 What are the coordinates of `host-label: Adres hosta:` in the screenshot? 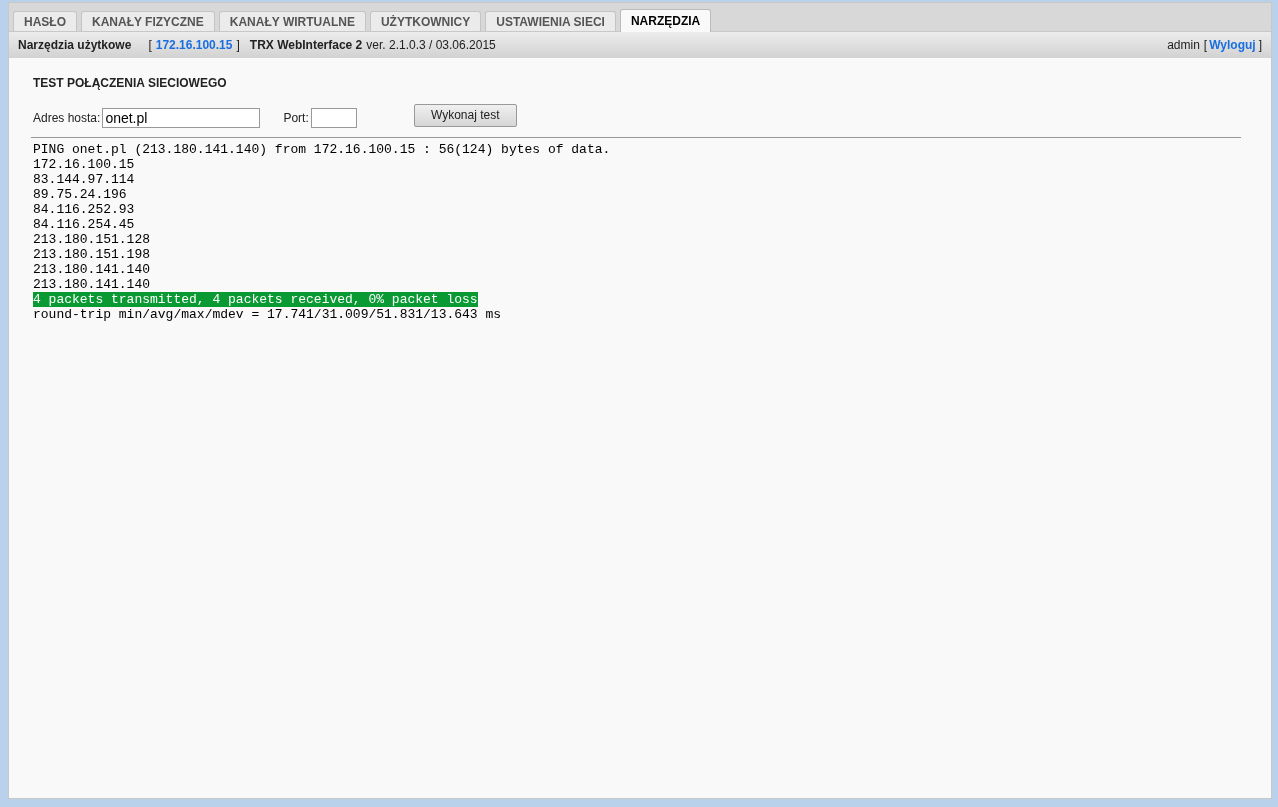 It's located at (67, 118).